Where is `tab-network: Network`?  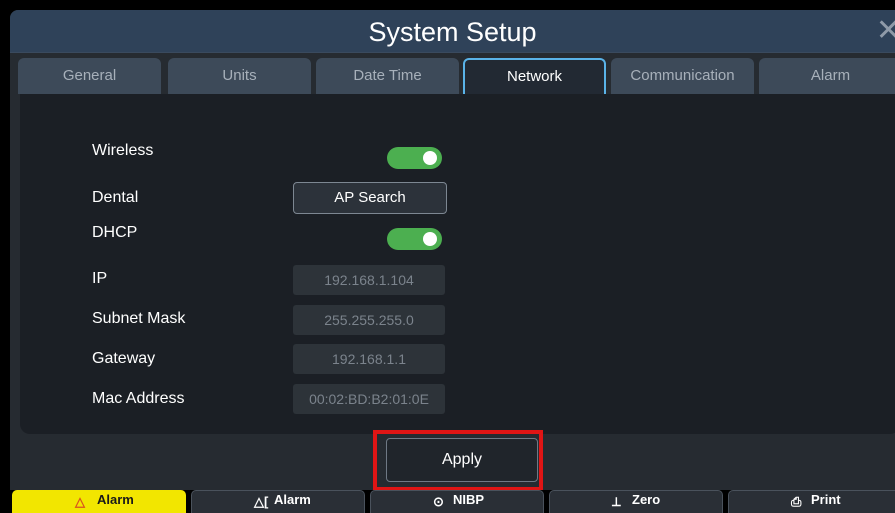 tab-network: Network is located at coordinates (534, 77).